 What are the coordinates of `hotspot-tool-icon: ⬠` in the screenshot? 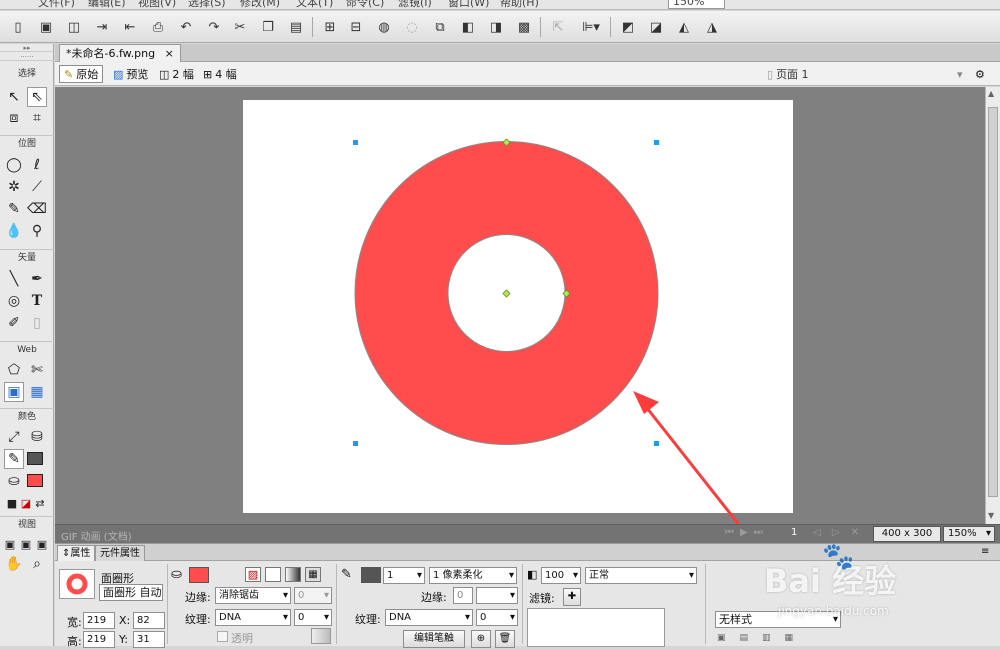 It's located at (14, 370).